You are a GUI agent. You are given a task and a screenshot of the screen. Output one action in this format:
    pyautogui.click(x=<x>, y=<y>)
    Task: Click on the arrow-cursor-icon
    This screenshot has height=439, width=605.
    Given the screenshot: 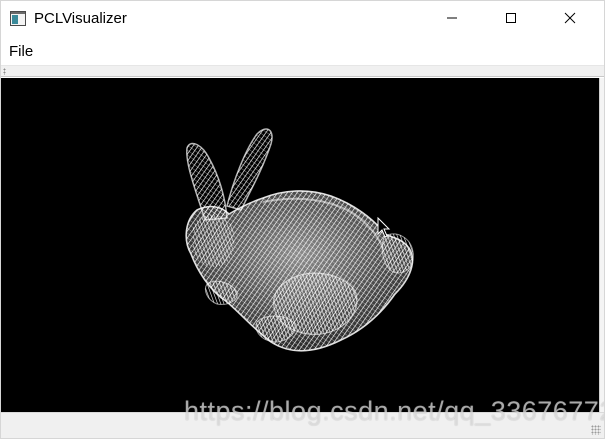 What is the action you would take?
    pyautogui.click(x=384, y=227)
    